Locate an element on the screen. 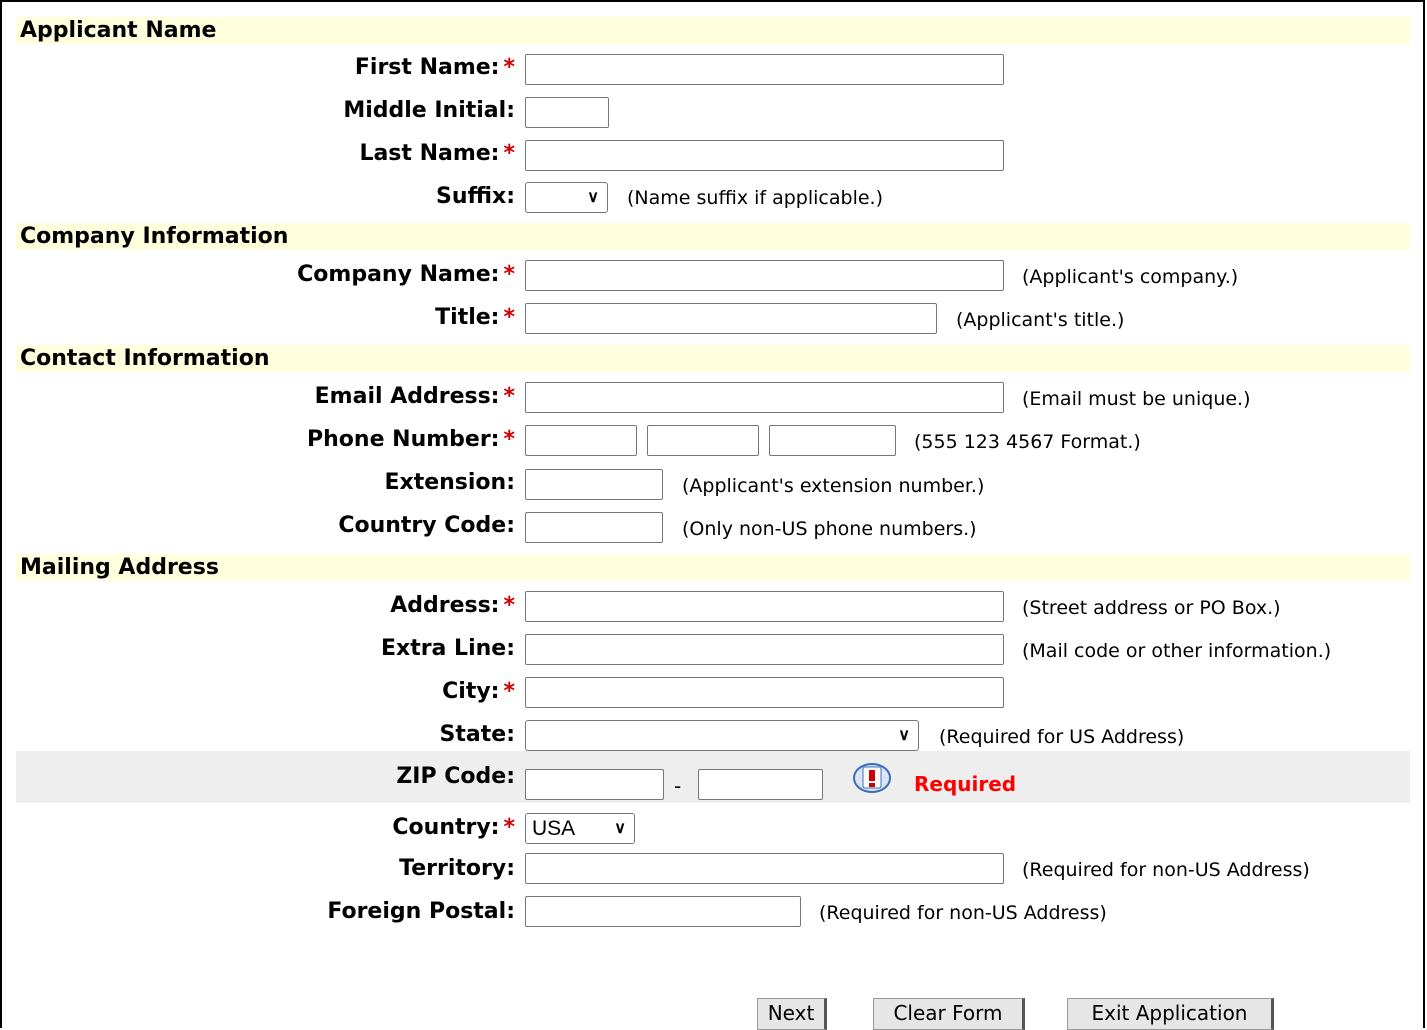  territory-hint: (Required for non-US Address) is located at coordinates (1166, 870).